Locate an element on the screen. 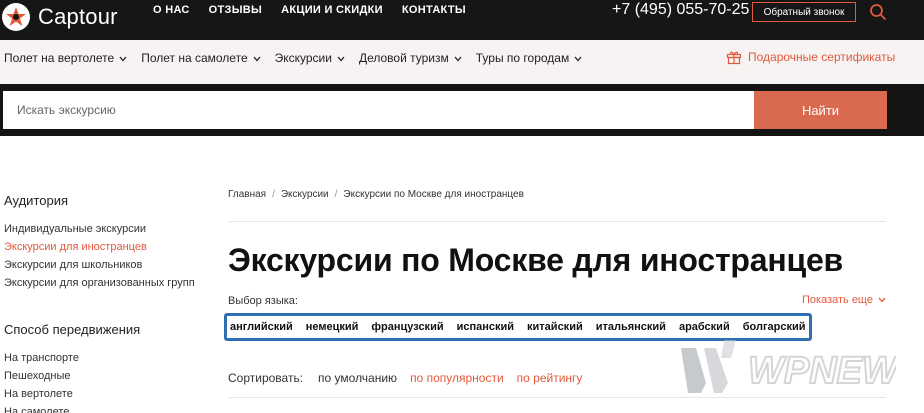 Image resolution: width=924 pixels, height=413 pixels. nav-excursions: Экскурсии is located at coordinates (310, 58).